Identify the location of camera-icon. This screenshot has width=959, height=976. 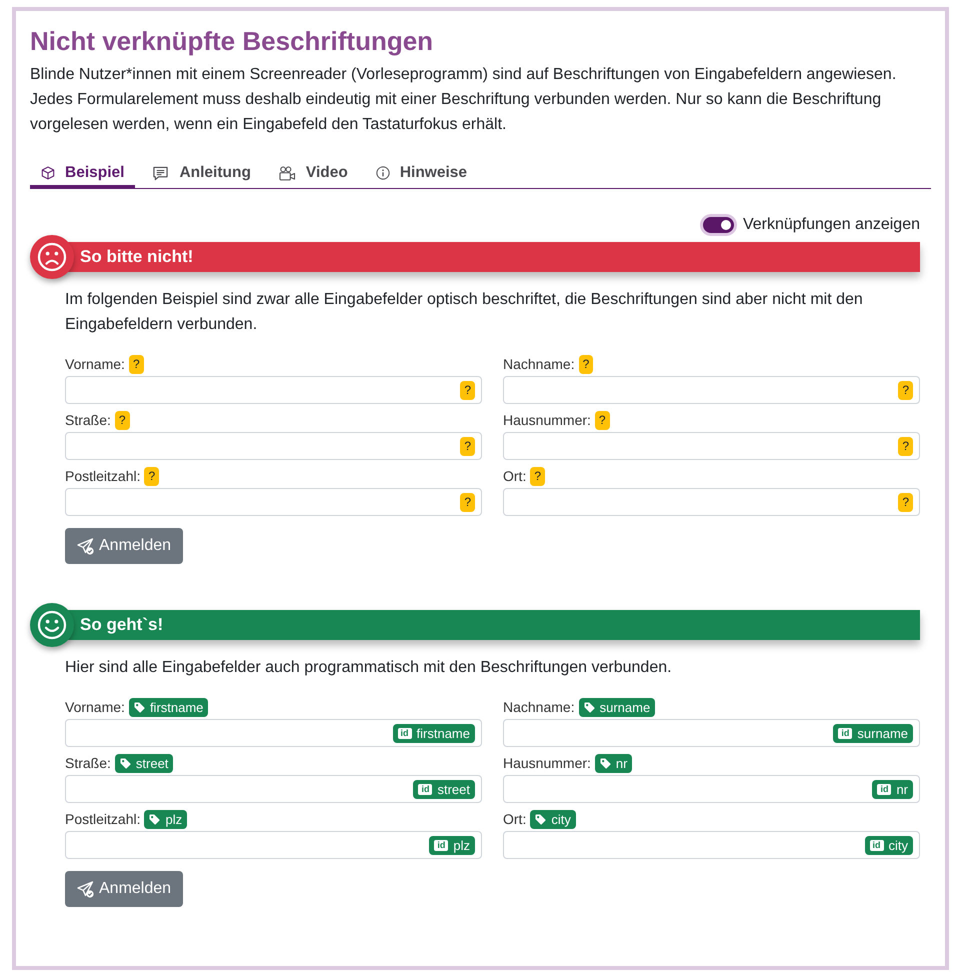
(287, 173).